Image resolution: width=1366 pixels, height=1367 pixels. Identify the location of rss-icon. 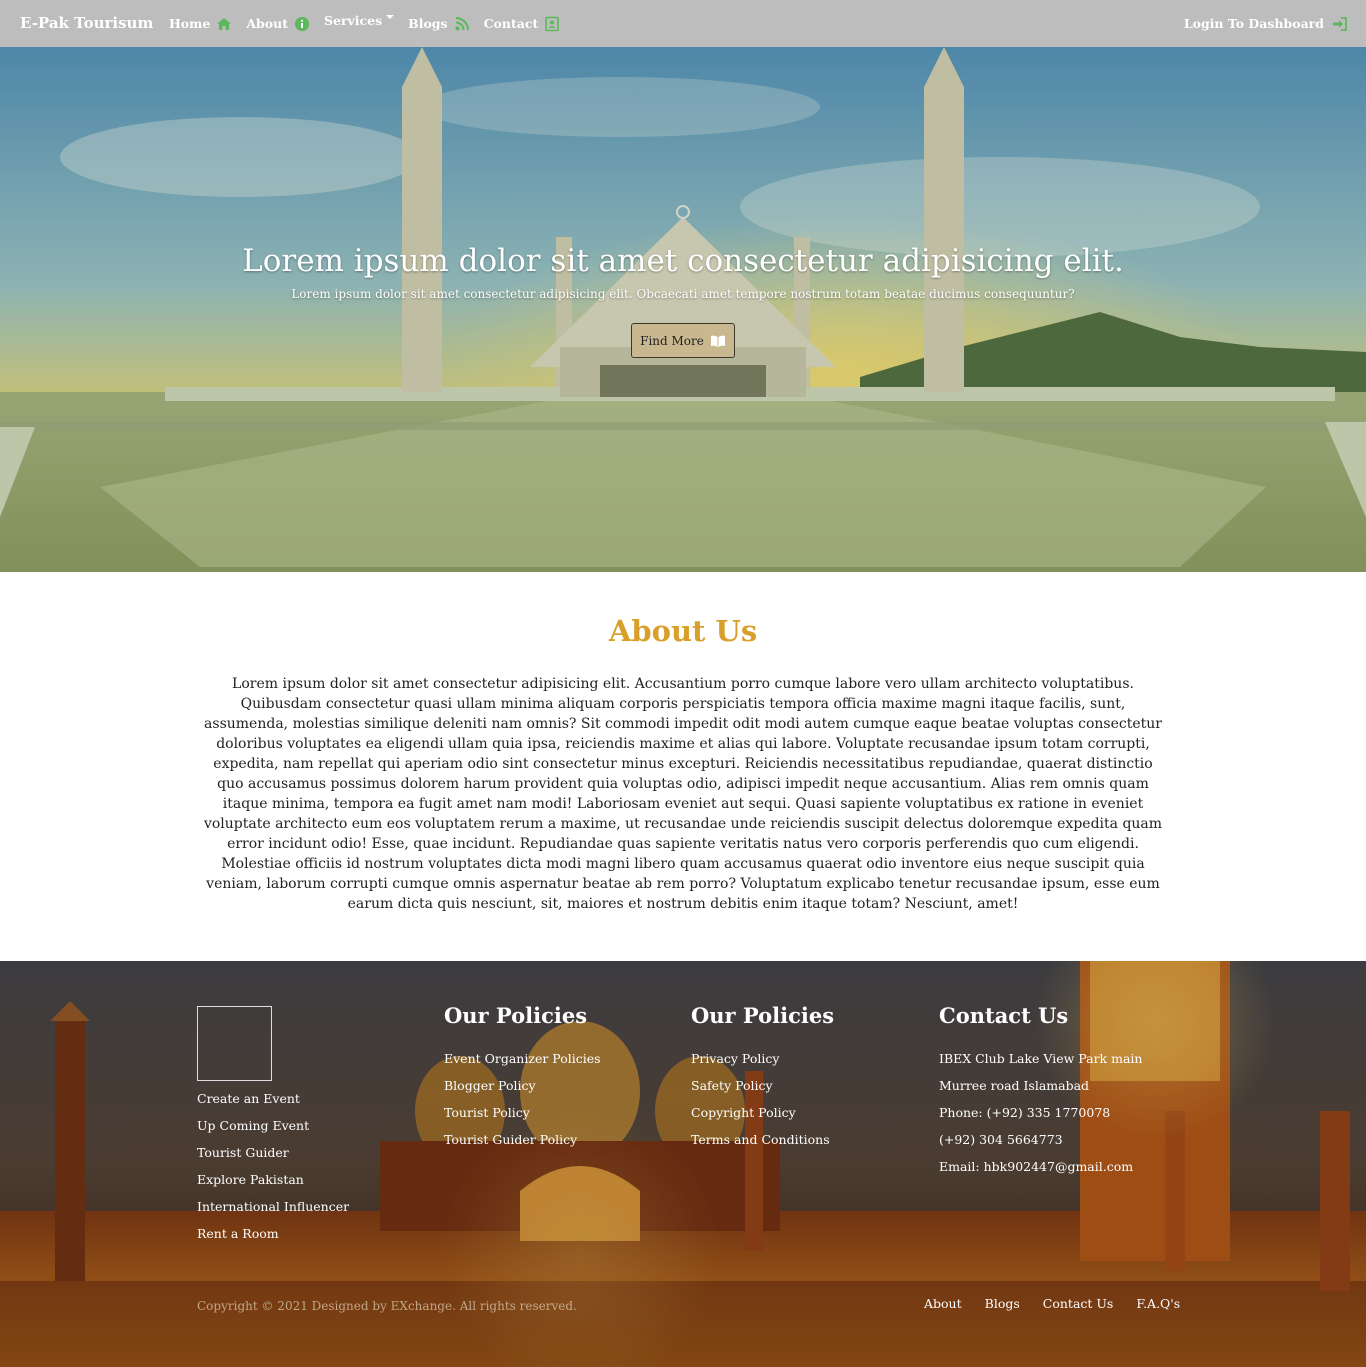
(462, 24).